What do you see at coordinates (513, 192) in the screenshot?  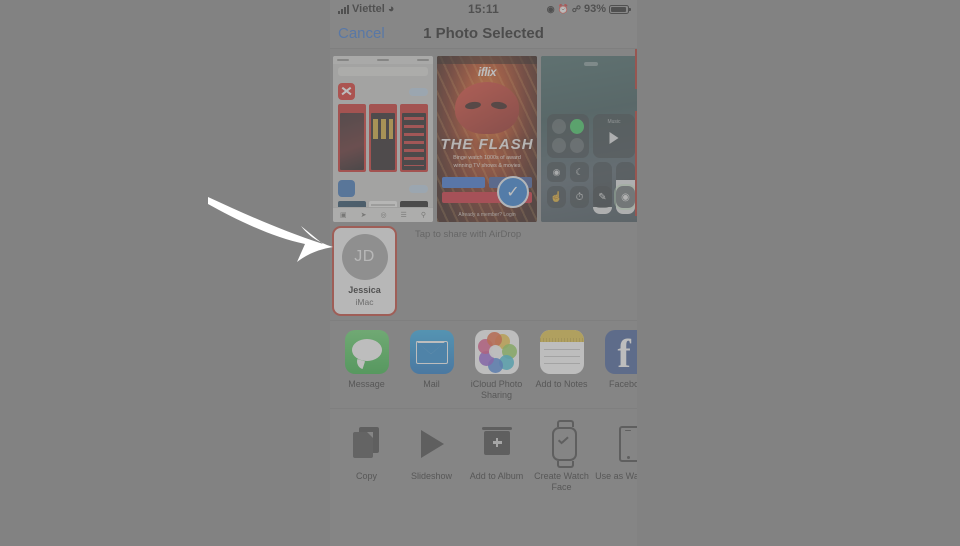 I see `selected-check-icon: ✓` at bounding box center [513, 192].